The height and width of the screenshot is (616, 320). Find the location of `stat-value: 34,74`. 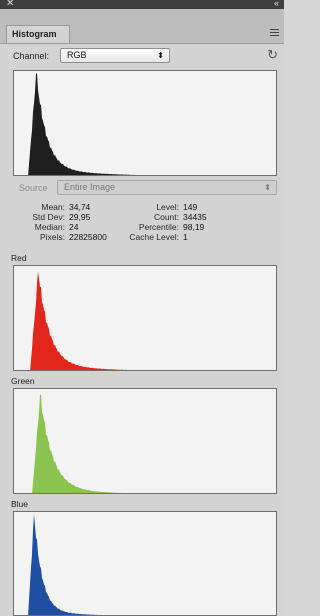

stat-value: 34,74 is located at coordinates (80, 207).